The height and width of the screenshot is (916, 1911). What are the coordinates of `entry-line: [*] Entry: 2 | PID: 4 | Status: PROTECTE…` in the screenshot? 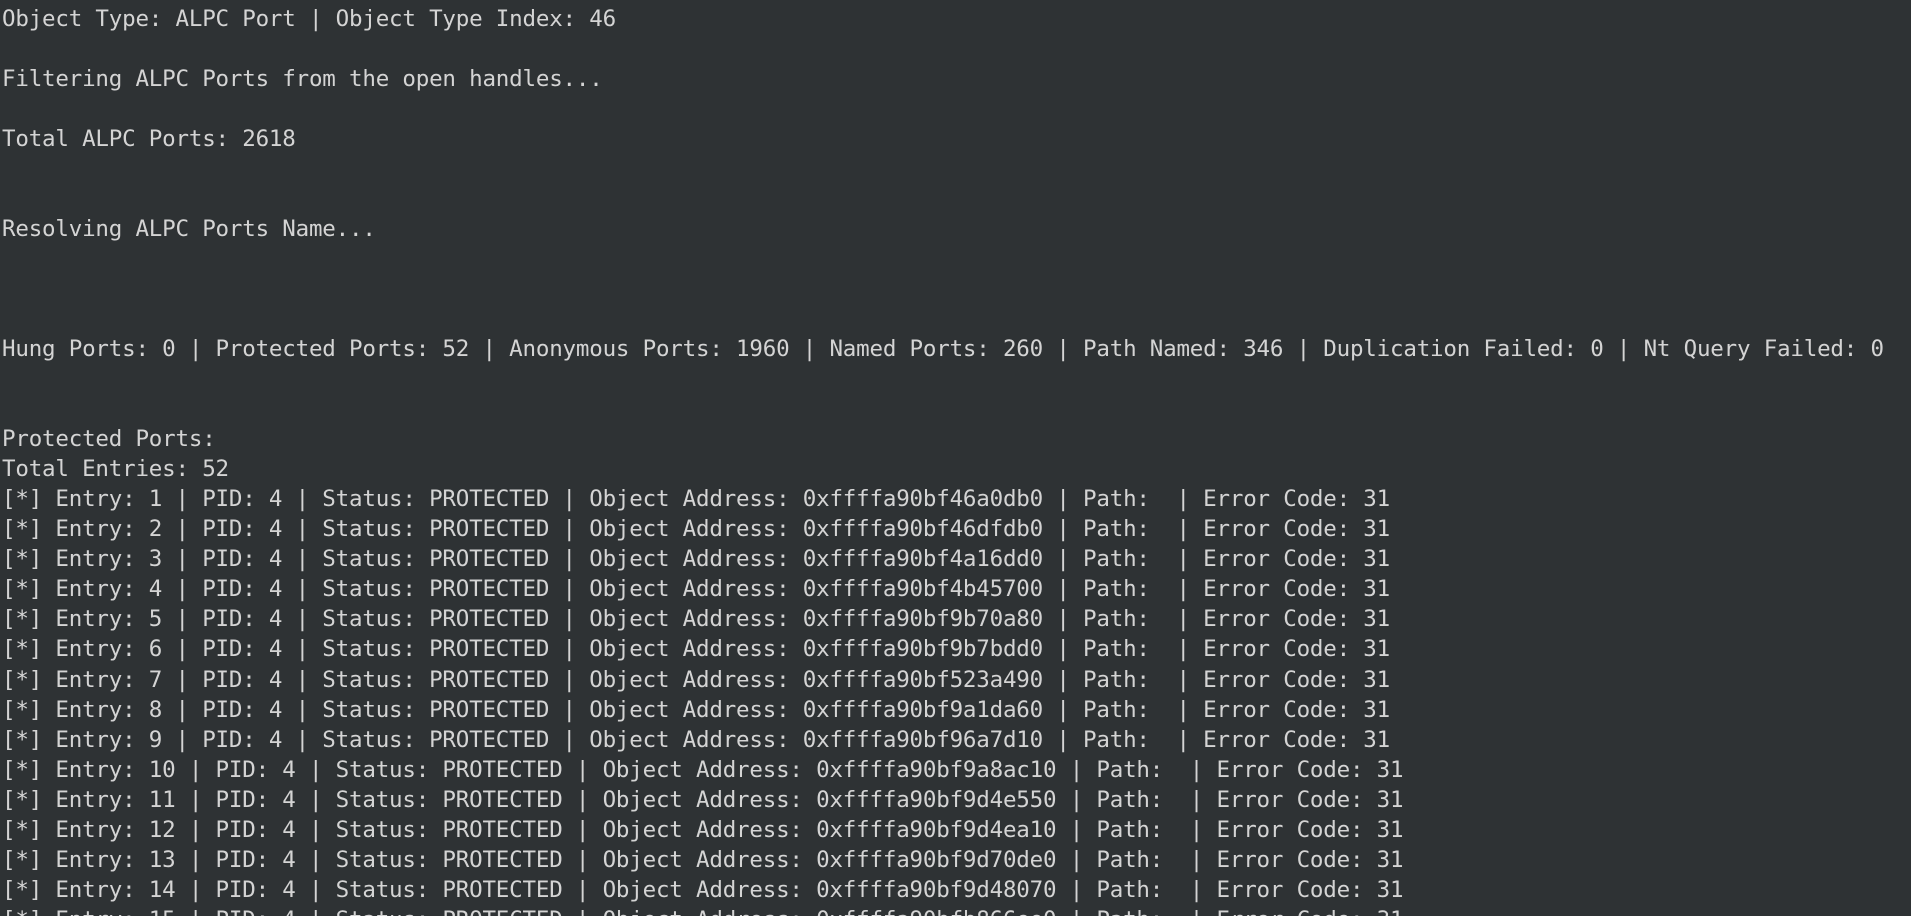 It's located at (696, 529).